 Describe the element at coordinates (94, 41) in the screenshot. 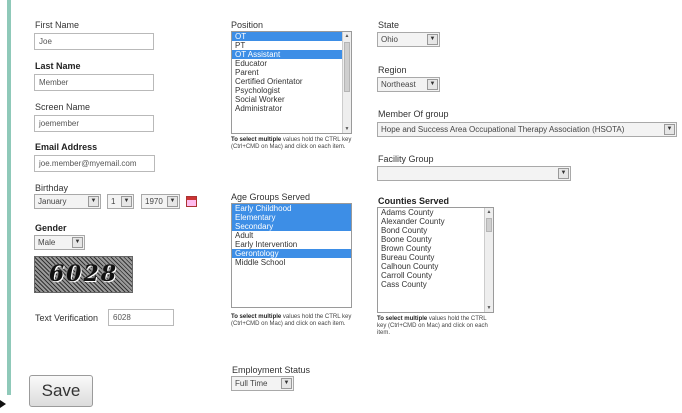

I see `first-name-field: Joe` at that location.